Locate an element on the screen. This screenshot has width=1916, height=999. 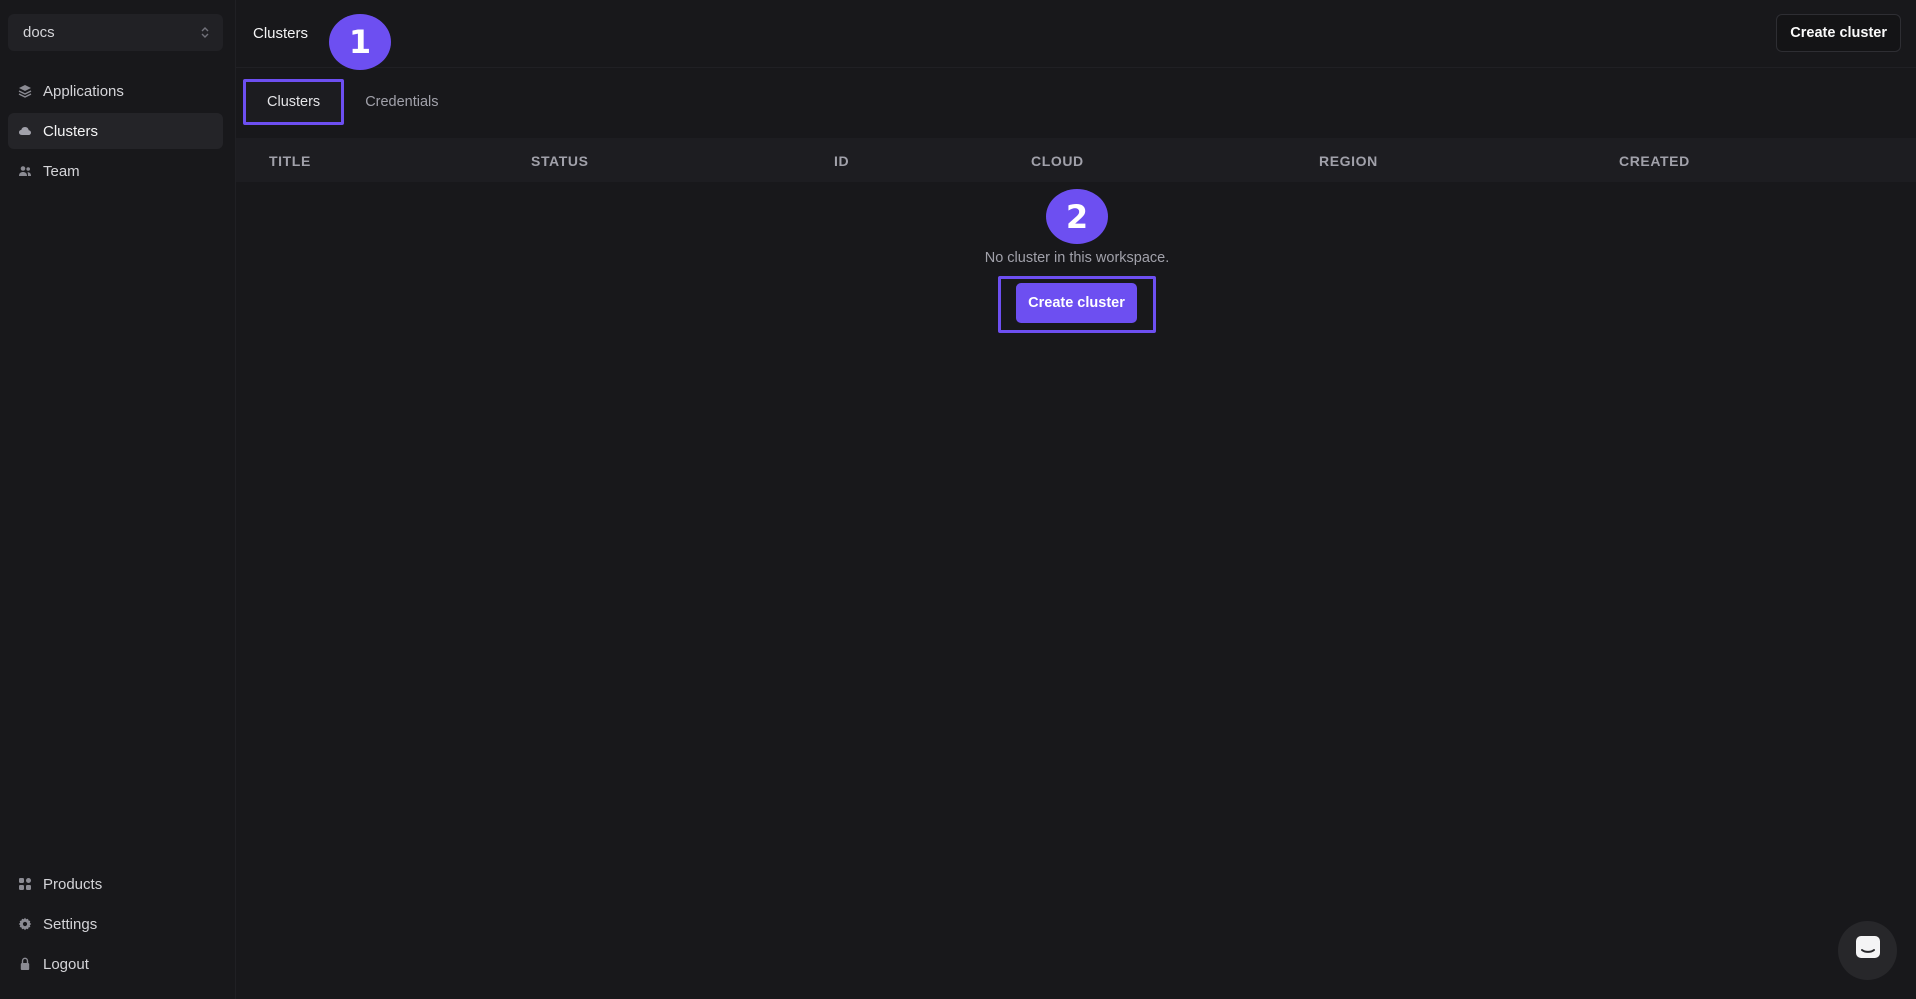
column-header-id: ID is located at coordinates (841, 161).